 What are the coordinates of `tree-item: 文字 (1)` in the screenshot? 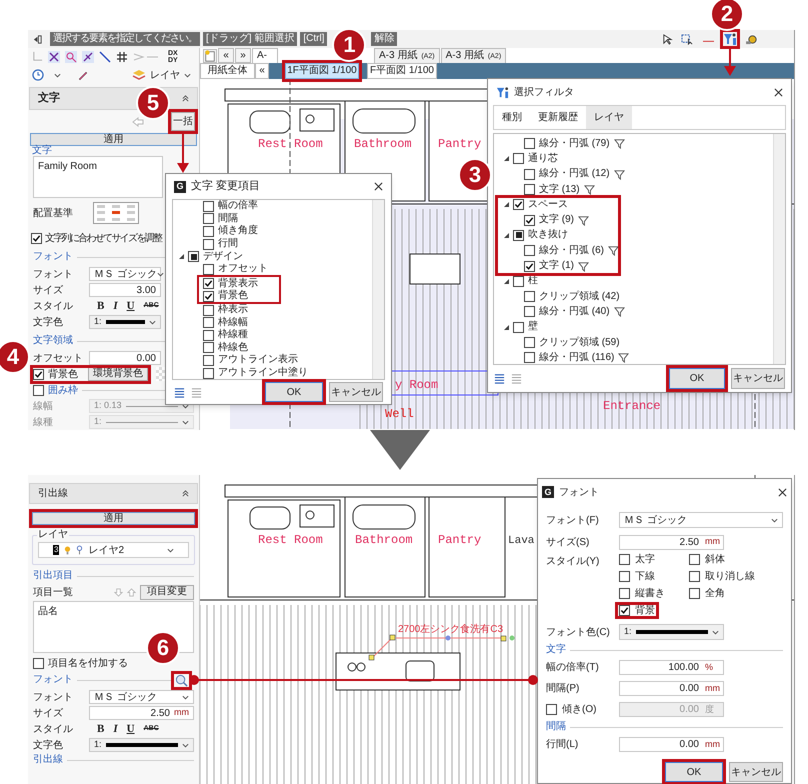 It's located at (556, 266).